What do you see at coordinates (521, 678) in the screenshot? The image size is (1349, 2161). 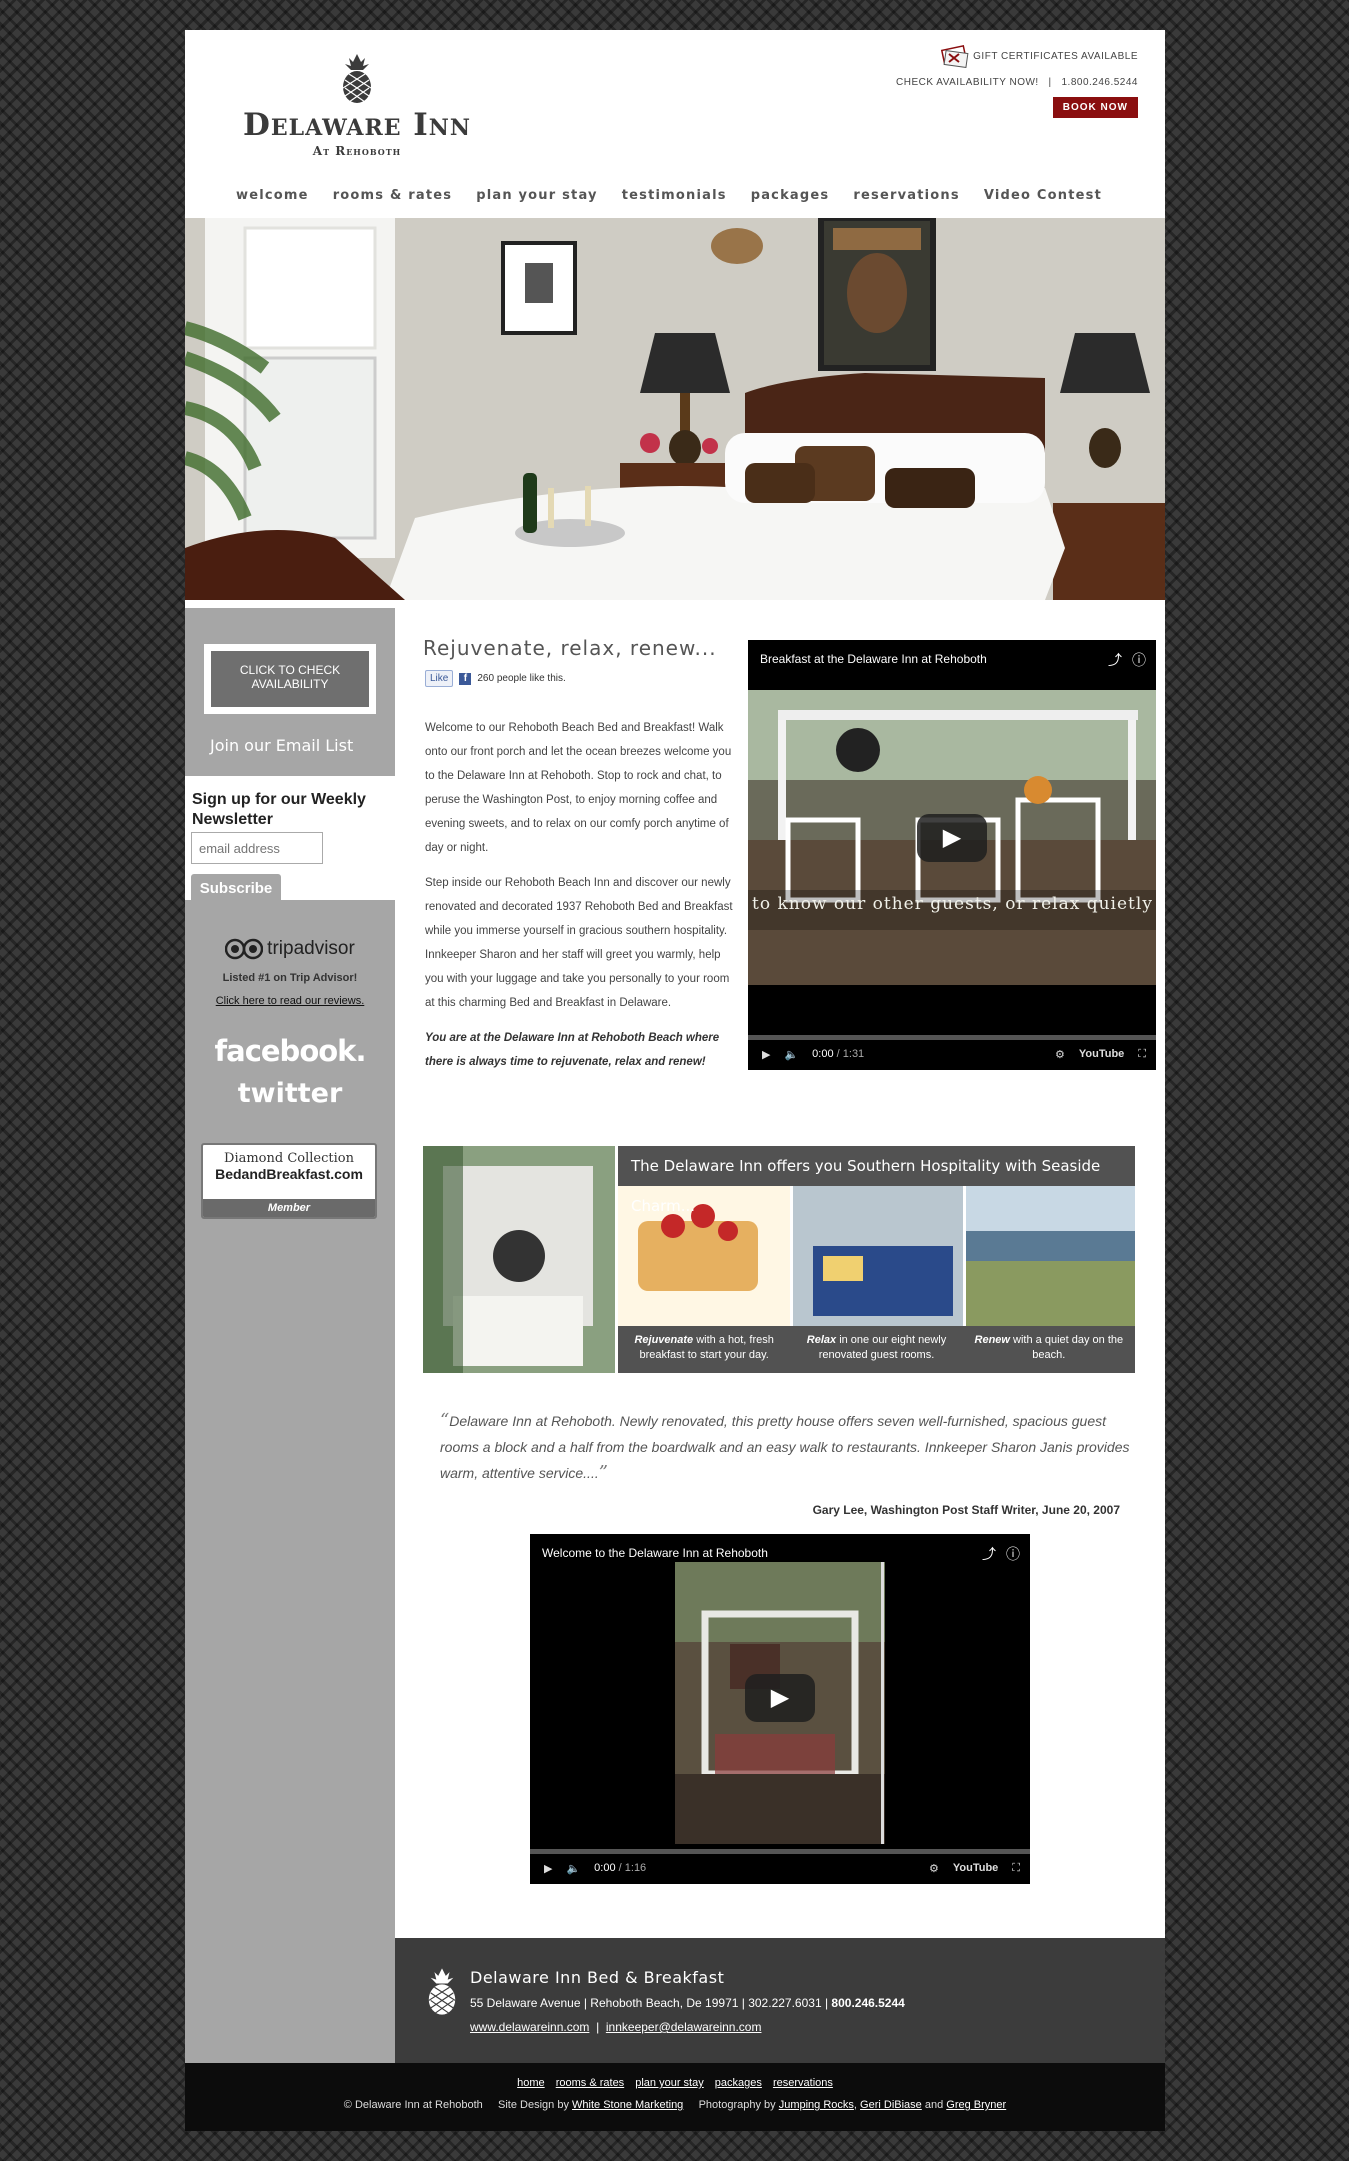 I see `like-count: 260 people like this.` at bounding box center [521, 678].